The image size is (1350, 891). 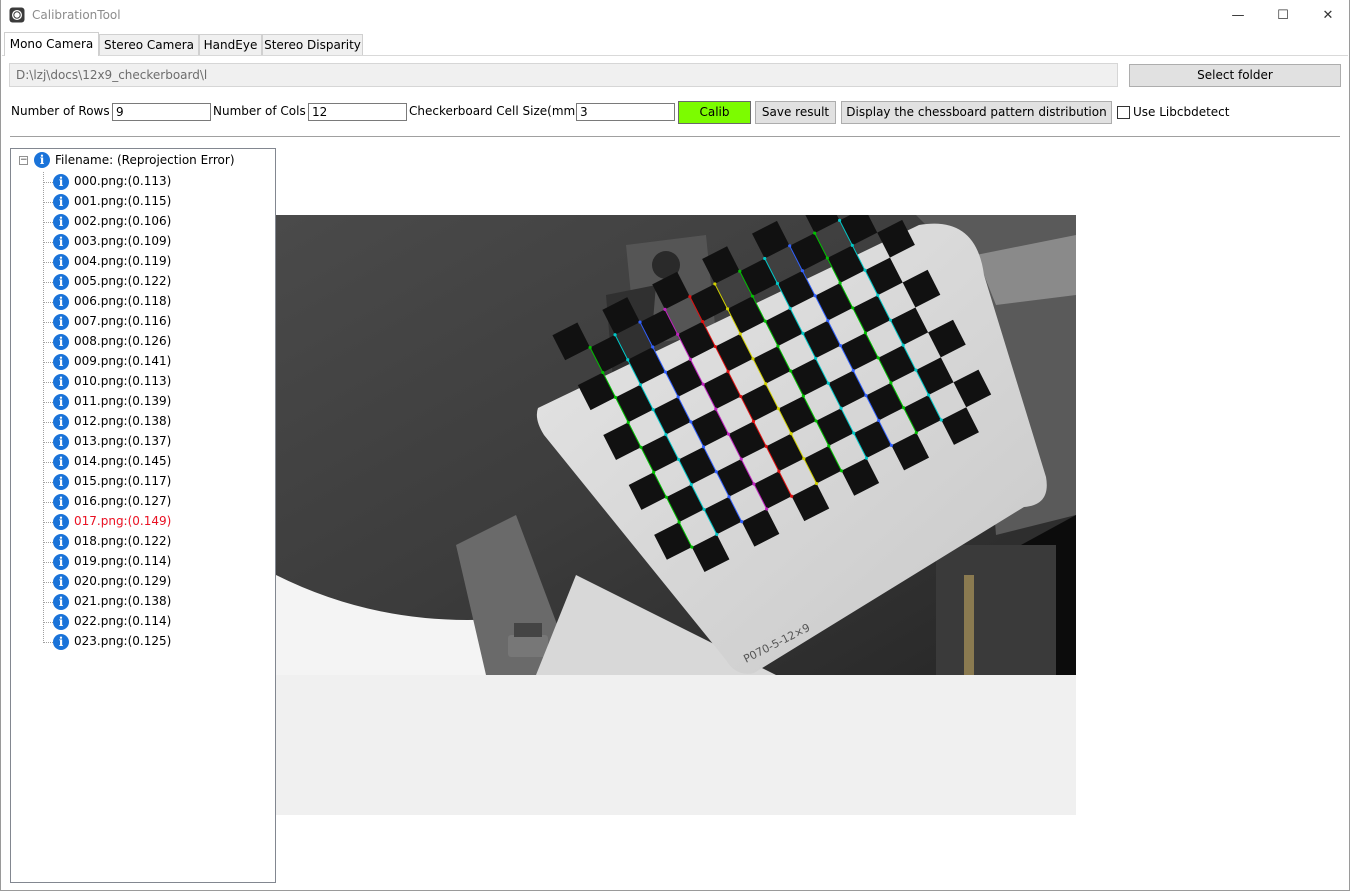 What do you see at coordinates (123, 421) in the screenshot?
I see `tree-item-label: 012.png:(0.138)` at bounding box center [123, 421].